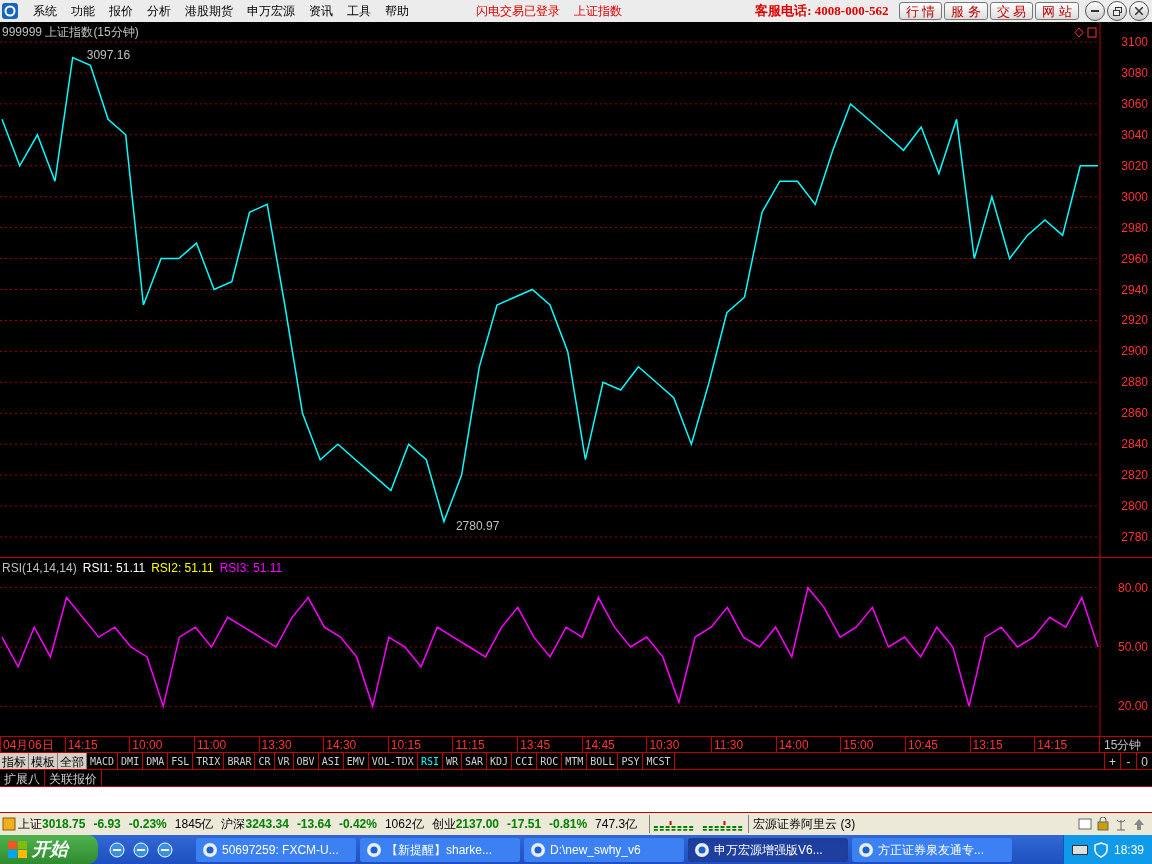 The height and width of the screenshot is (864, 1152). What do you see at coordinates (45, 11) in the screenshot?
I see `menu-item: 系统` at bounding box center [45, 11].